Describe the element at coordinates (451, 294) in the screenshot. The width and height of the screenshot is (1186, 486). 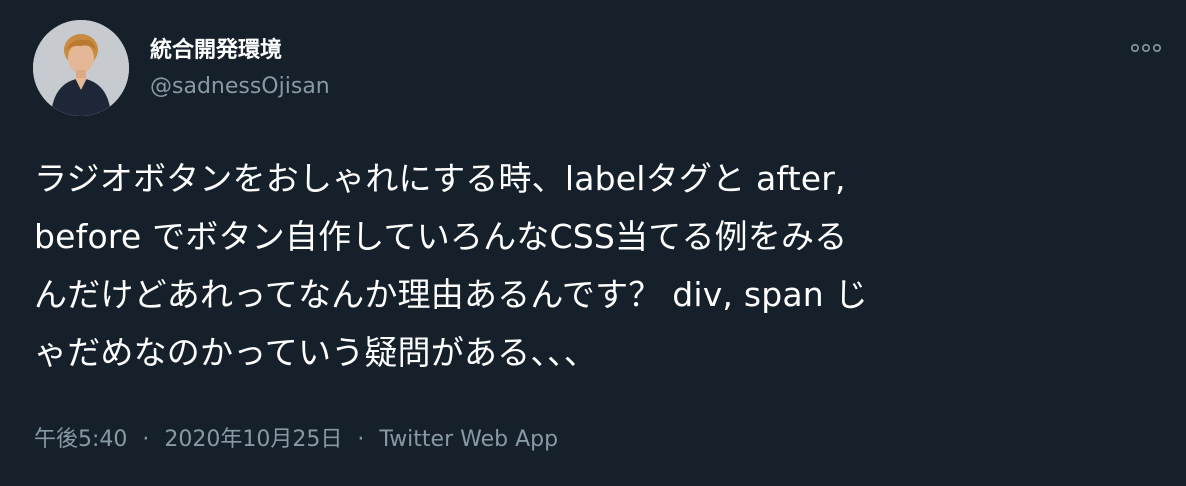
I see `tweet-text-line: んだけどあれってなんか理由あるんです？ div, span じ` at that location.